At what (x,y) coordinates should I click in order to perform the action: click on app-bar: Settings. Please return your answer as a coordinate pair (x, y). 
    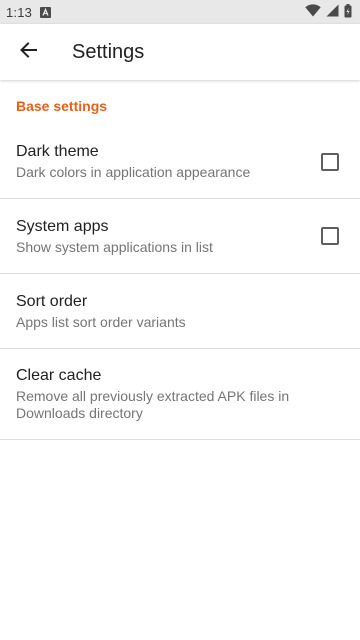
    Looking at the image, I should click on (180, 52).